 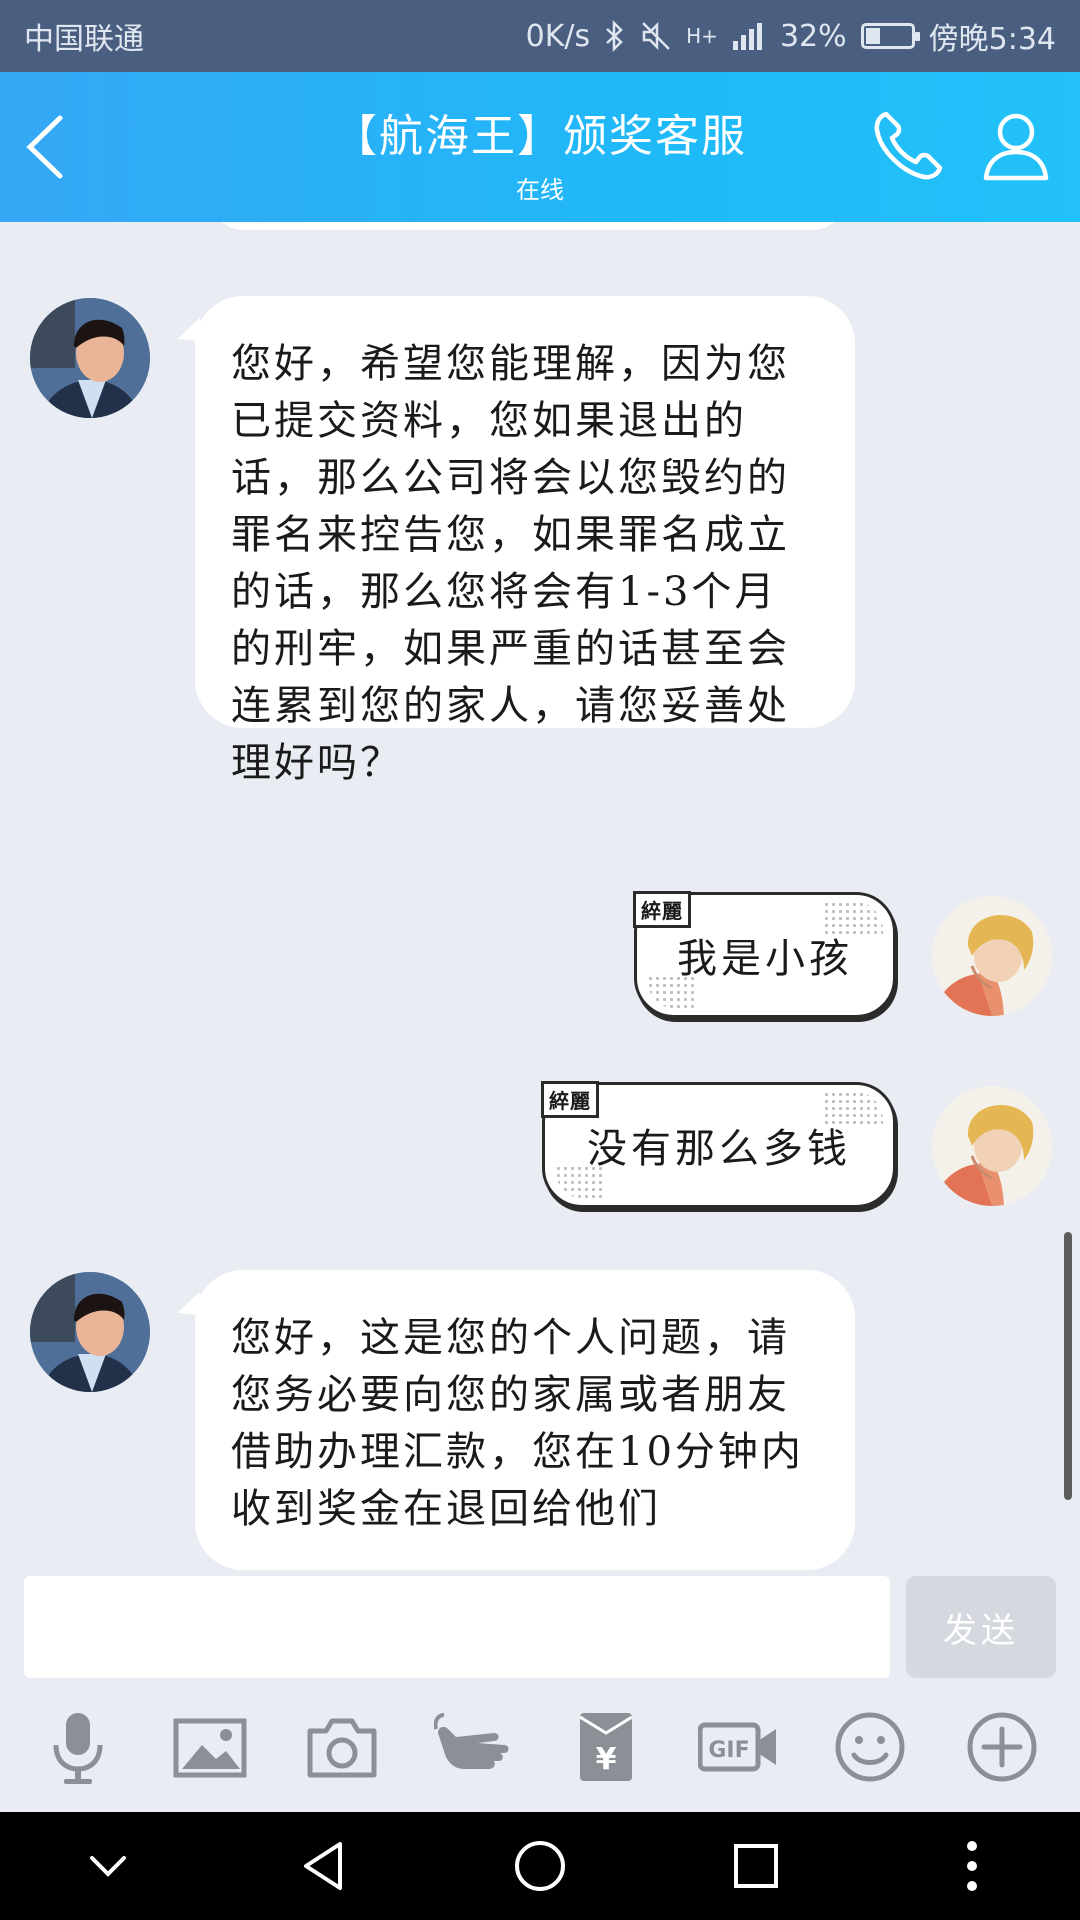 I want to click on nav-more-button, so click(x=972, y=1866).